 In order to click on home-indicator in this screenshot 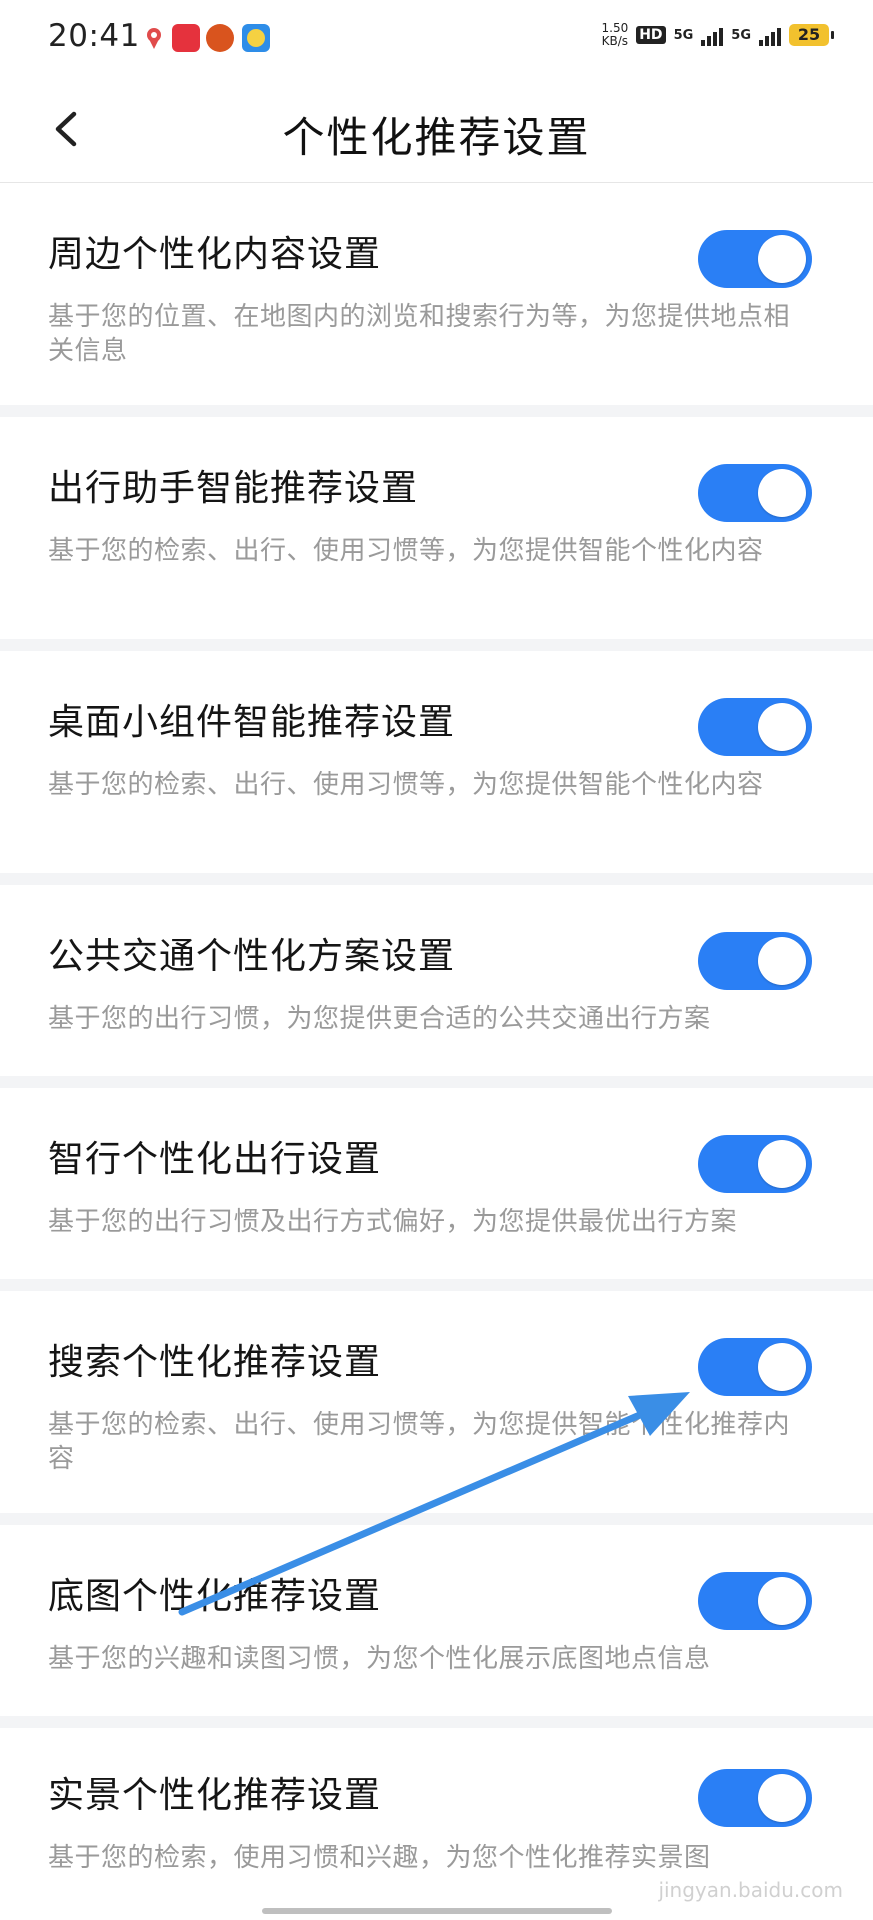, I will do `click(437, 1911)`.